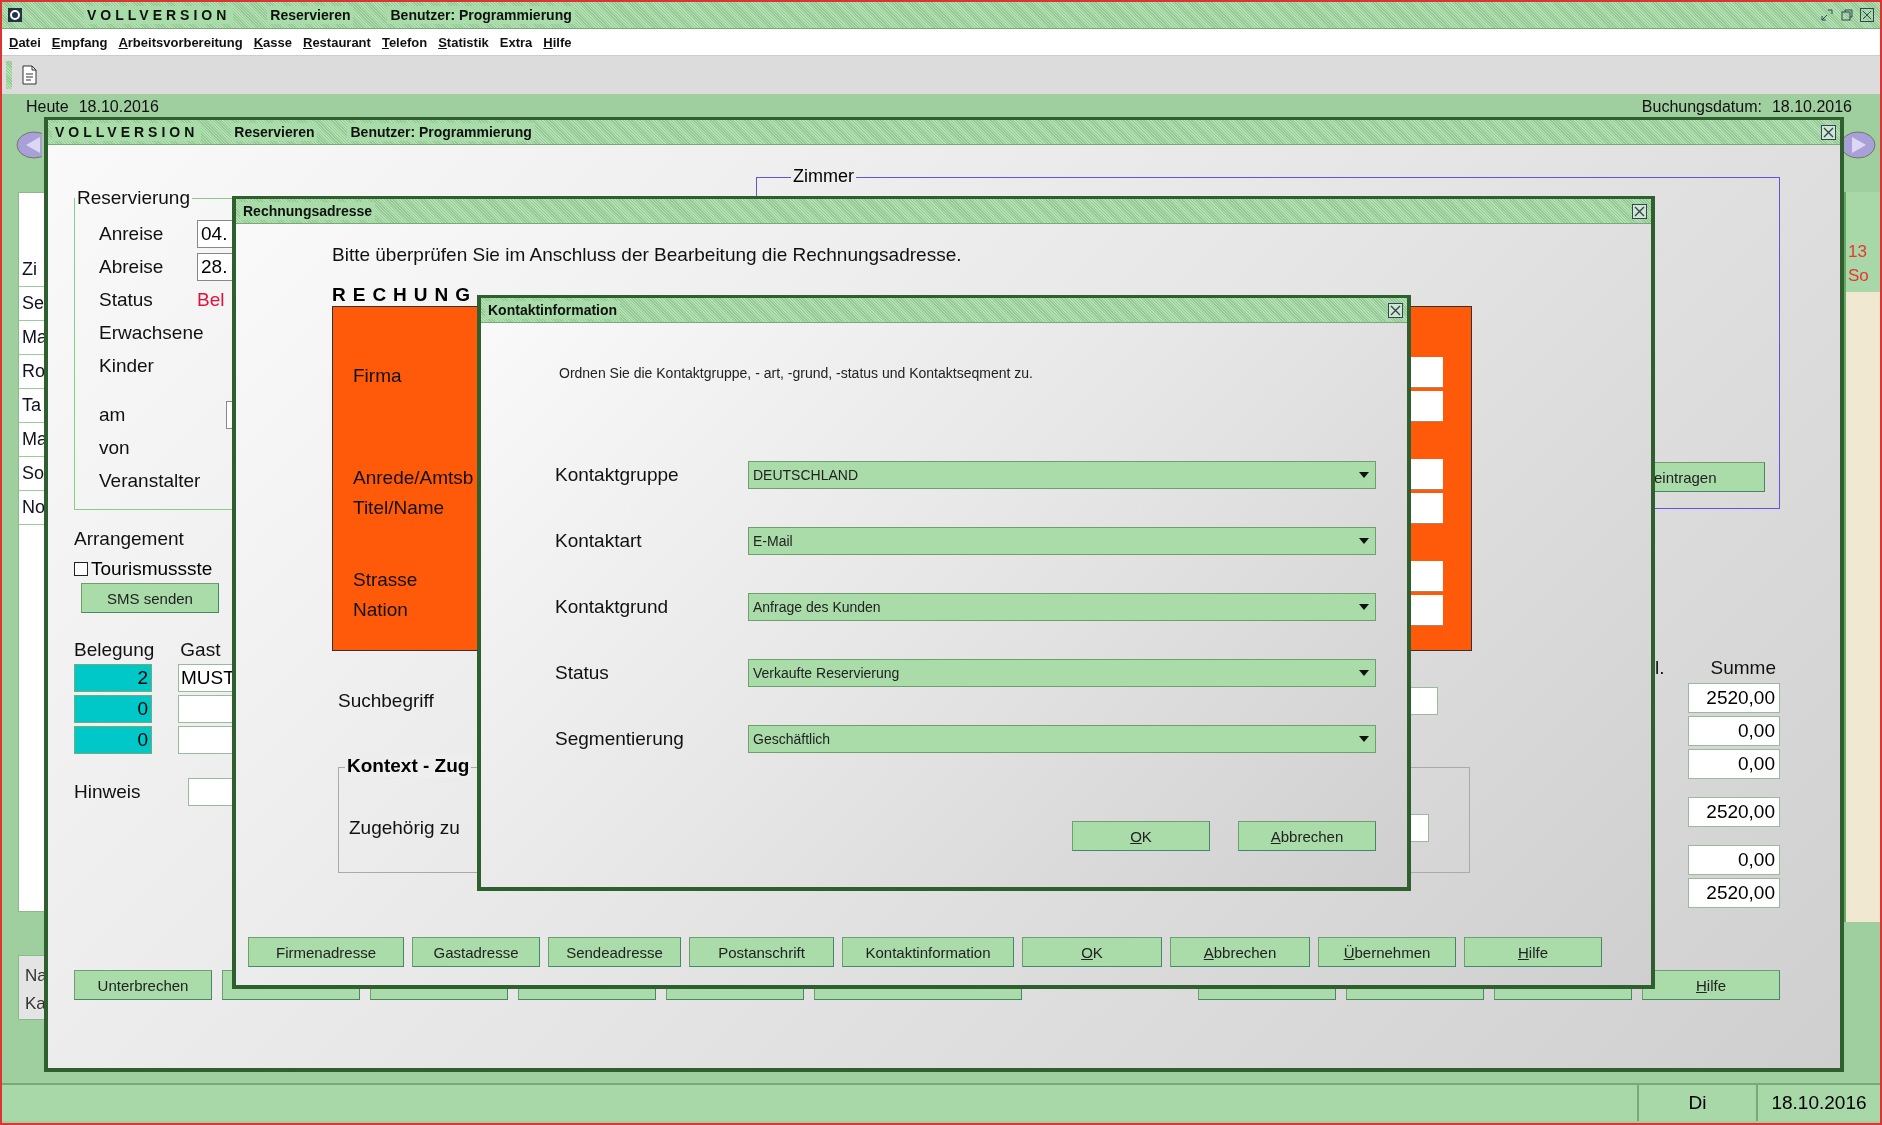 Image resolution: width=1882 pixels, height=1125 pixels. What do you see at coordinates (598, 541) in the screenshot?
I see `field-label: Kontaktart` at bounding box center [598, 541].